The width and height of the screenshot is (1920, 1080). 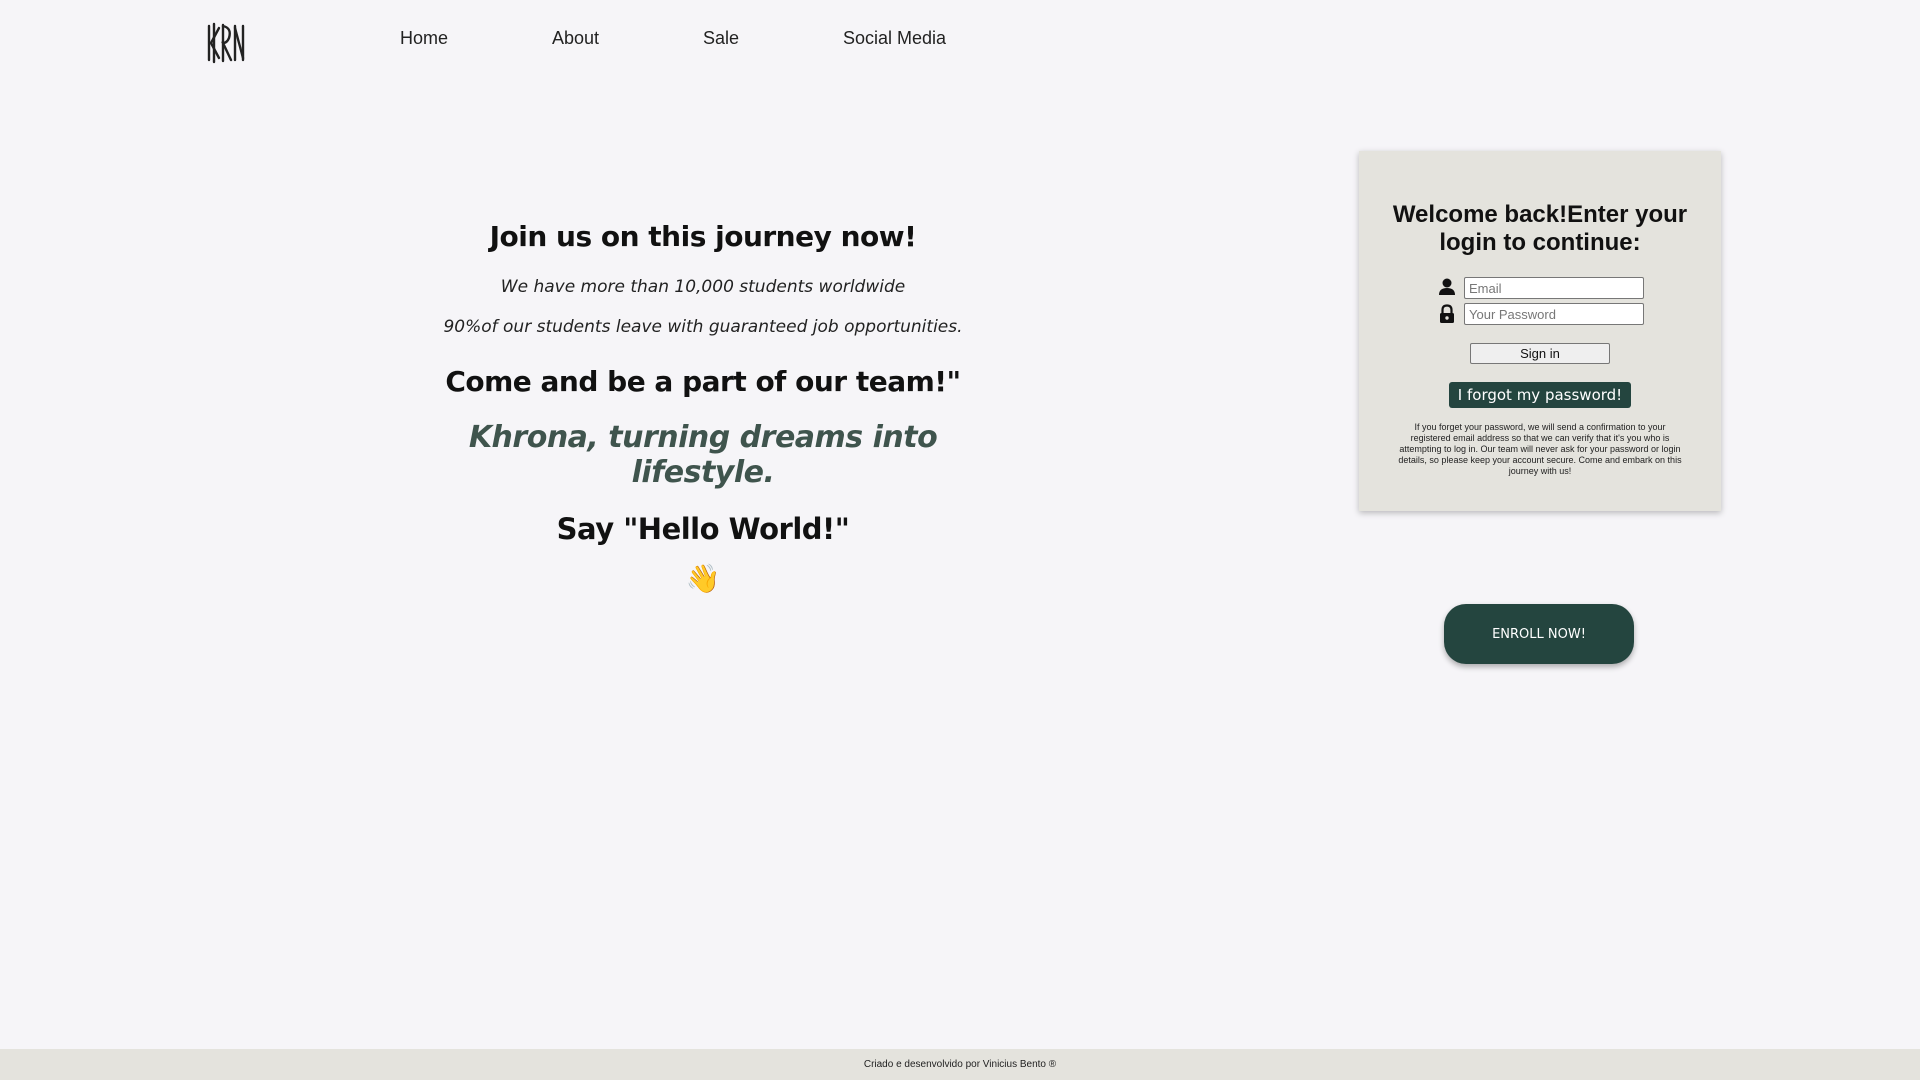 What do you see at coordinates (703, 578) in the screenshot?
I see `waving-hand-icon: 👋` at bounding box center [703, 578].